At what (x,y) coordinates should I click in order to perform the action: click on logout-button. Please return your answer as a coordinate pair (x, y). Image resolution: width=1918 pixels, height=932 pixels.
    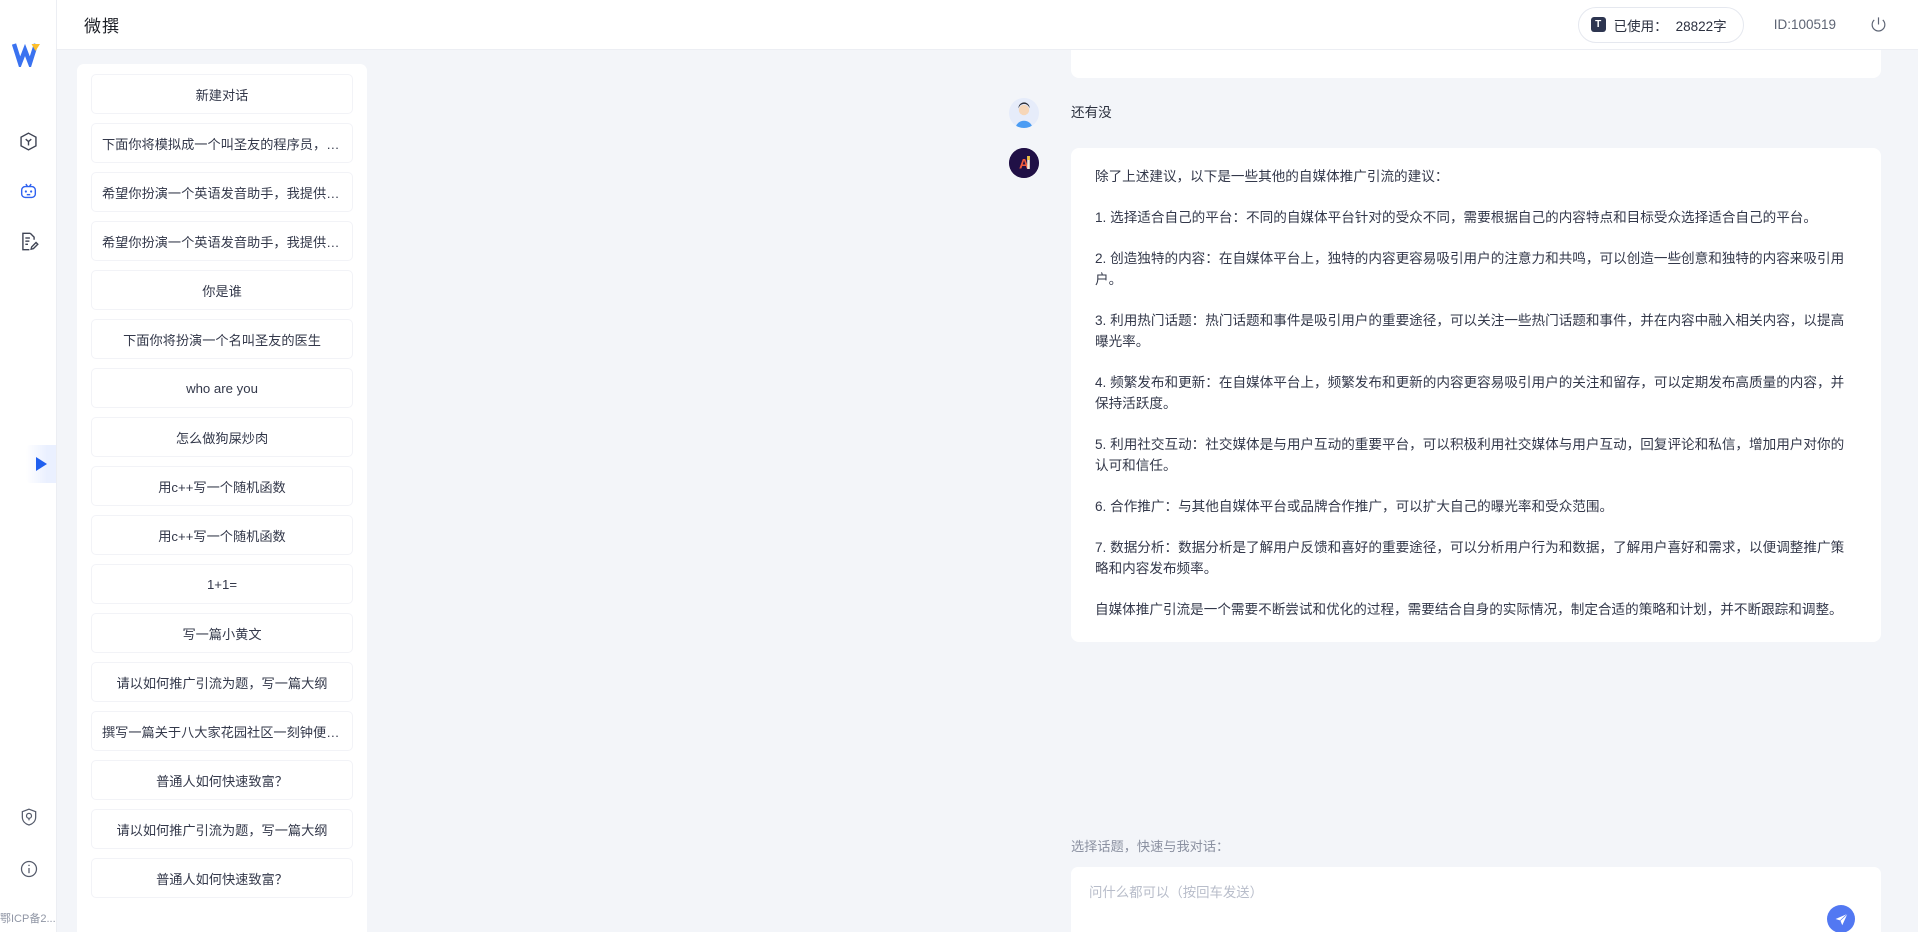
    Looking at the image, I should click on (1878, 25).